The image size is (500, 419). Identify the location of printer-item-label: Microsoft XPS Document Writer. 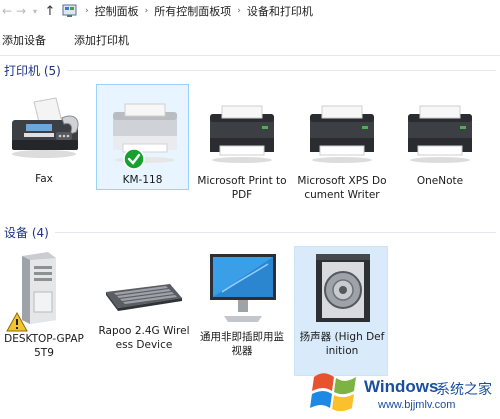
(342, 188).